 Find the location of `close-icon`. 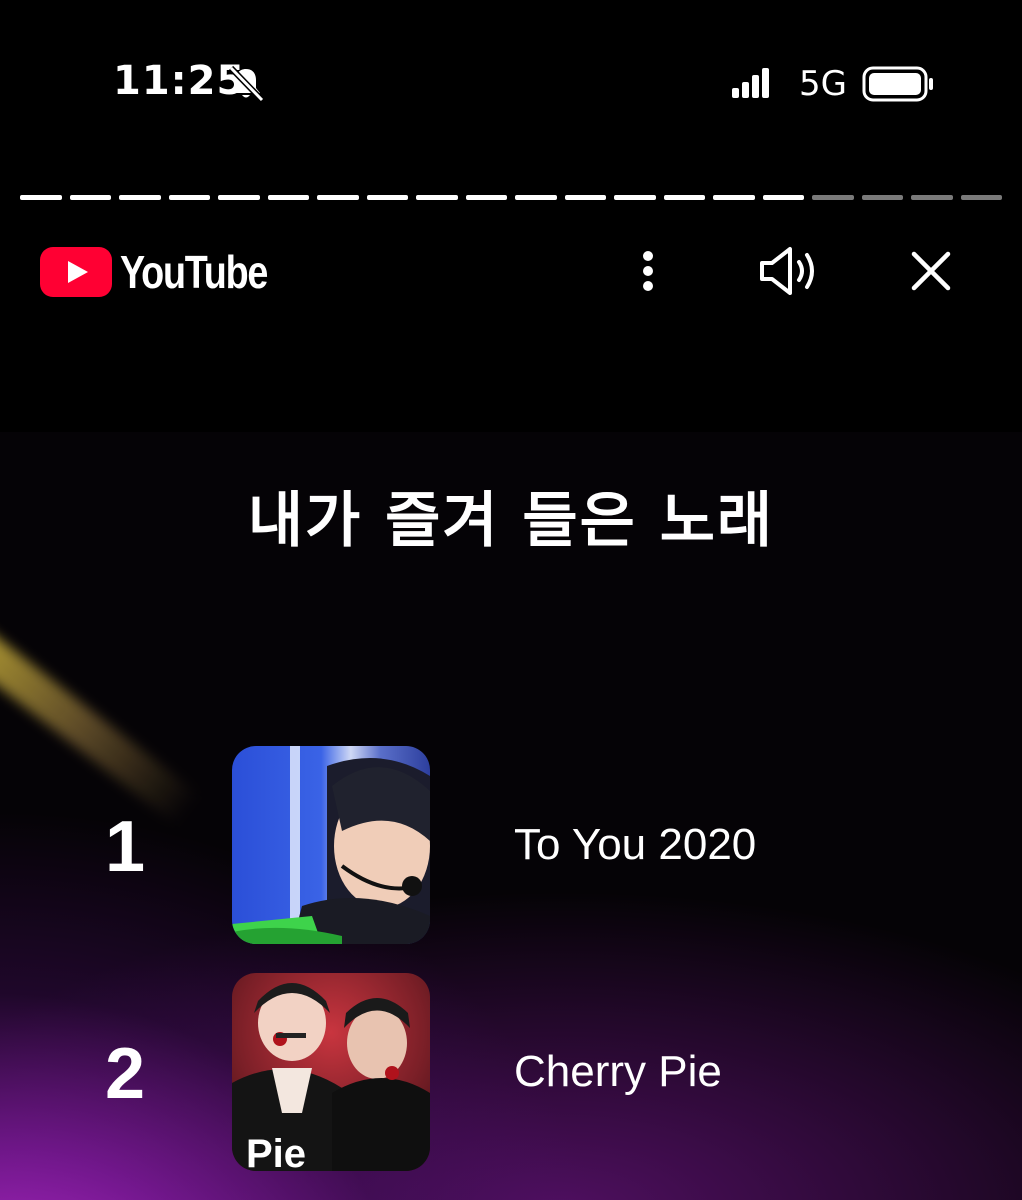

close-icon is located at coordinates (931, 271).